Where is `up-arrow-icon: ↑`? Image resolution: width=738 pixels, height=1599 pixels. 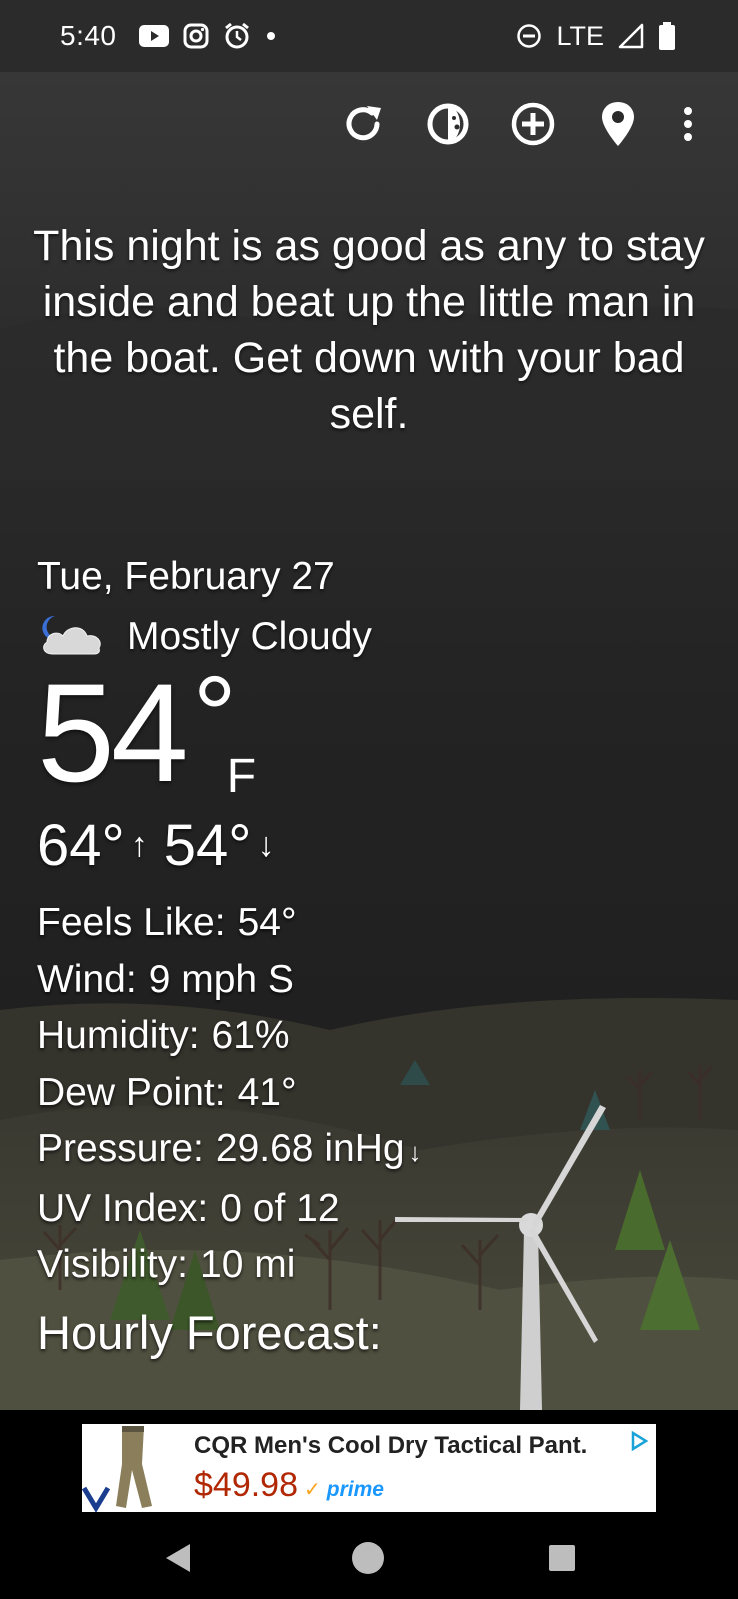 up-arrow-icon: ↑ is located at coordinates (139, 845).